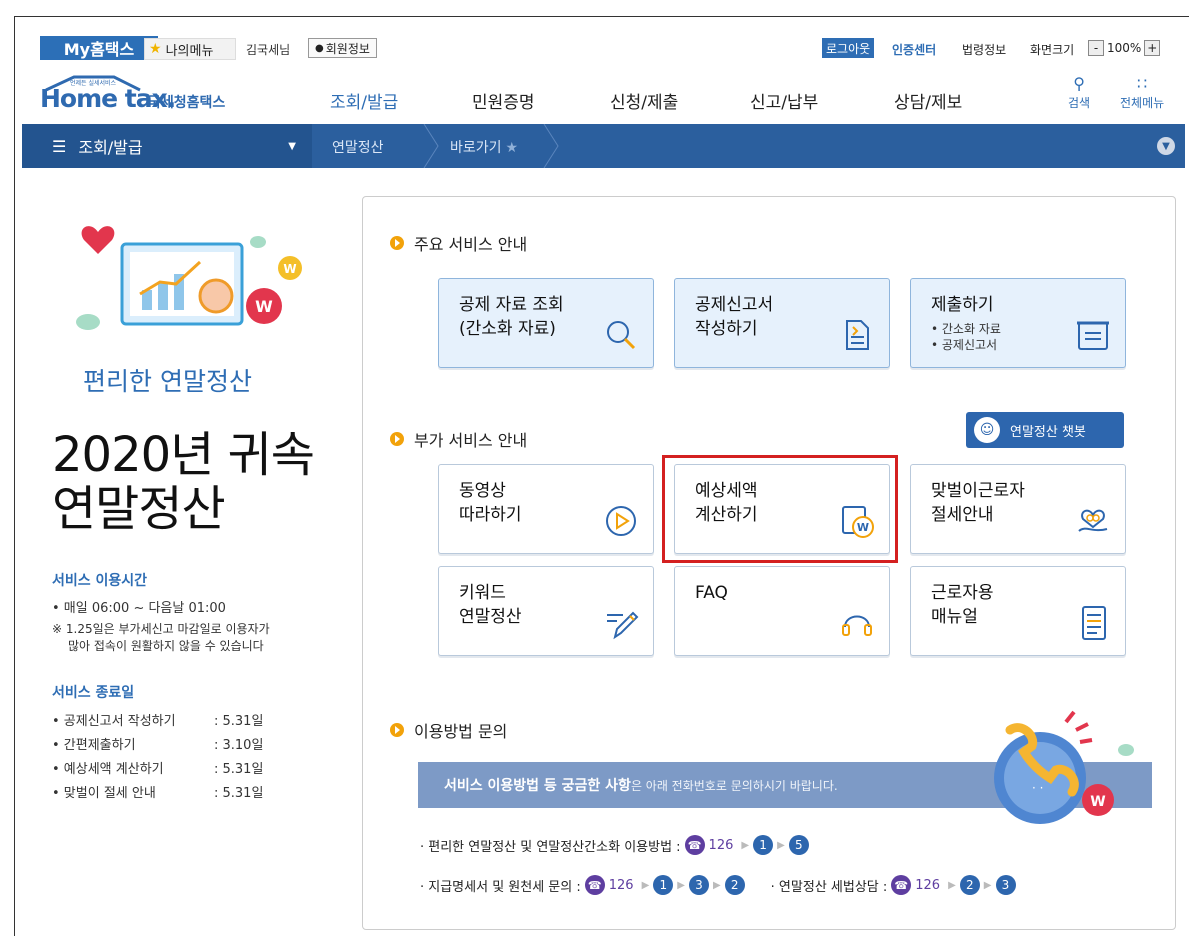  I want to click on nav-item-certificate: 민원증명, so click(503, 100).